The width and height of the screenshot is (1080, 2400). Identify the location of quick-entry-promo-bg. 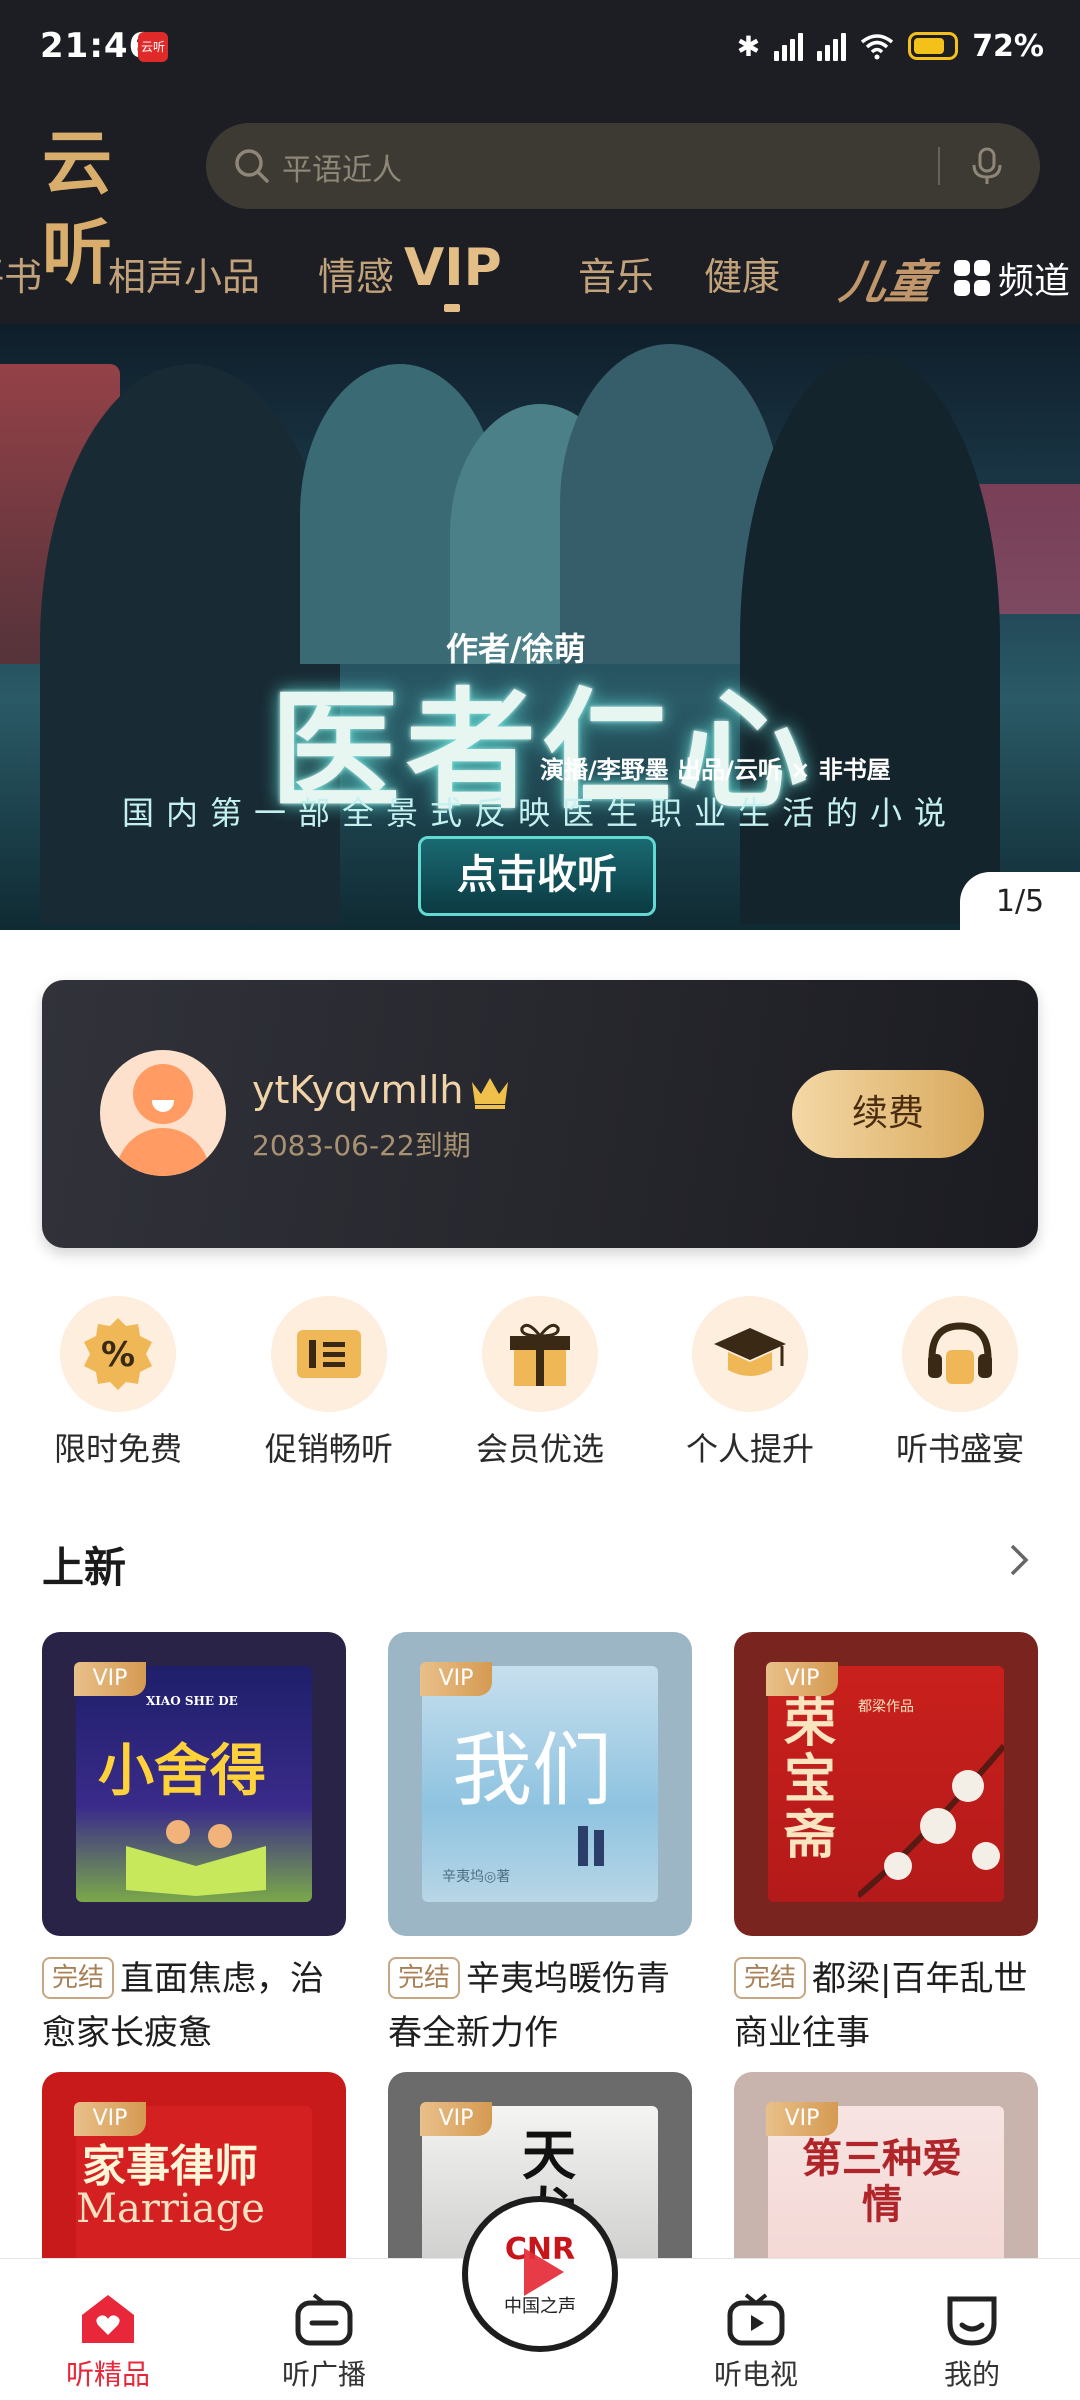
(329, 1354).